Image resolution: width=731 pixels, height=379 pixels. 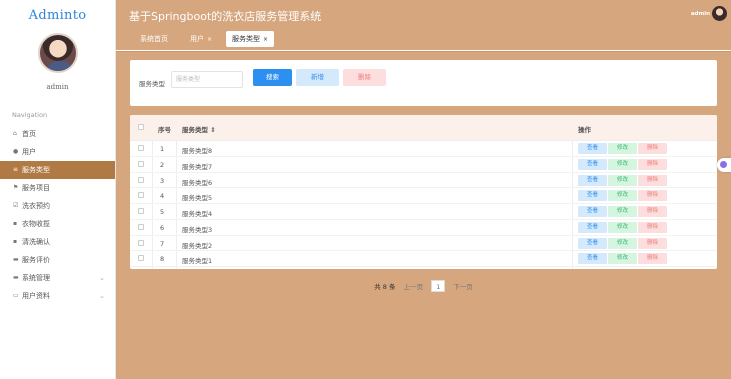 What do you see at coordinates (423, 196) in the screenshot?
I see `table-row: 4 服务类型5 查看 修改 删除` at bounding box center [423, 196].